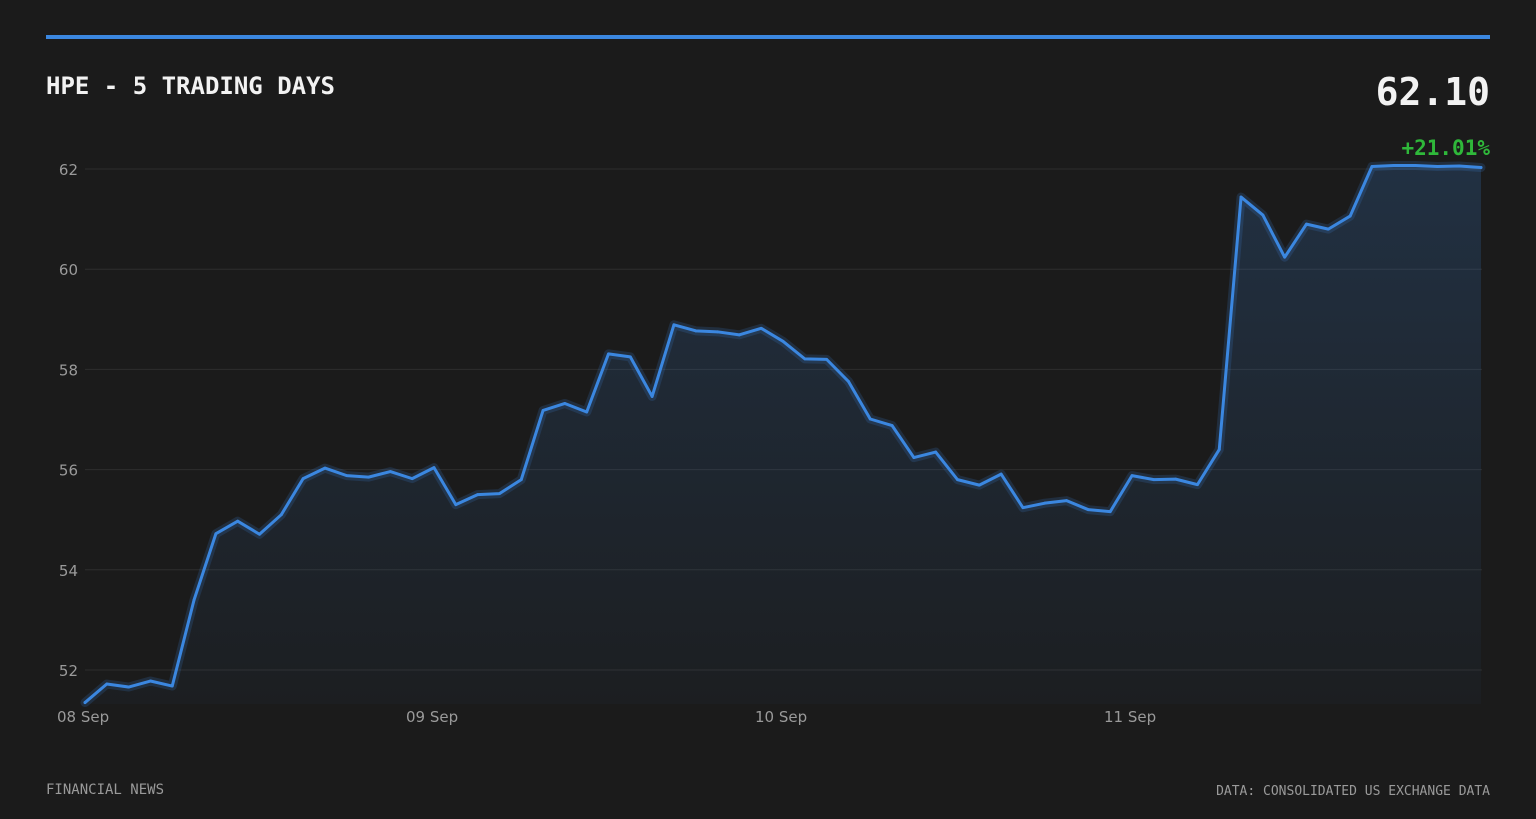 The width and height of the screenshot is (1536, 819). What do you see at coordinates (1353, 791) in the screenshot?
I see `data-source-label: DATA: CONSOLIDATED US EXCHANGE DATA` at bounding box center [1353, 791].